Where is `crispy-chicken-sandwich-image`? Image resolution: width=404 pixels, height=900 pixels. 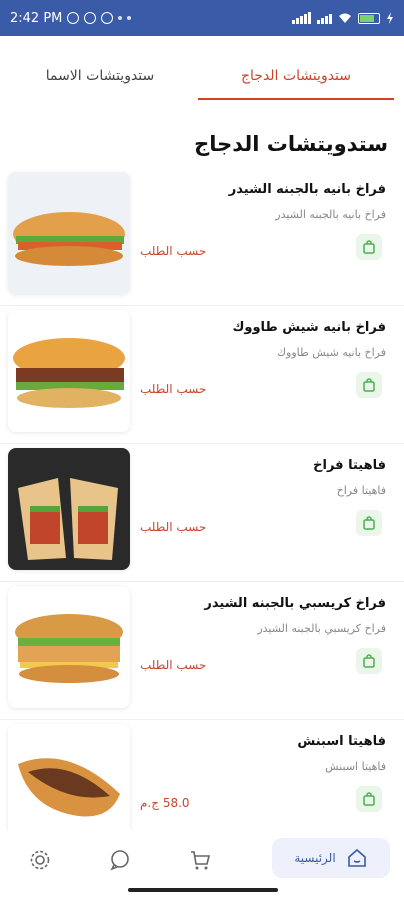
crispy-chicken-sandwich-image is located at coordinates (69, 647).